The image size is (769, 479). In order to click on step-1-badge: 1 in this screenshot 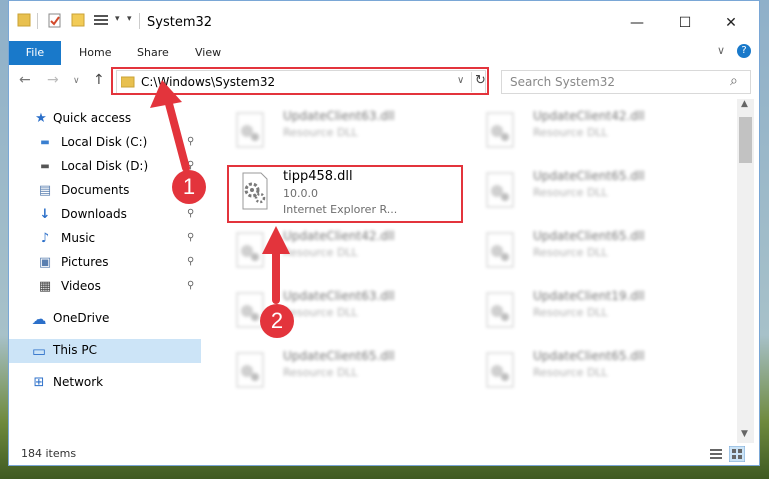, I will do `click(189, 187)`.